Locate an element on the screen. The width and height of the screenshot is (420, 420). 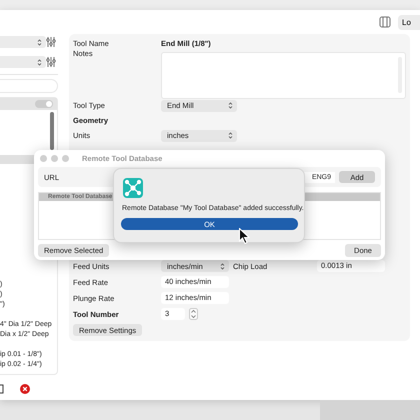
network-icon is located at coordinates (133, 188).